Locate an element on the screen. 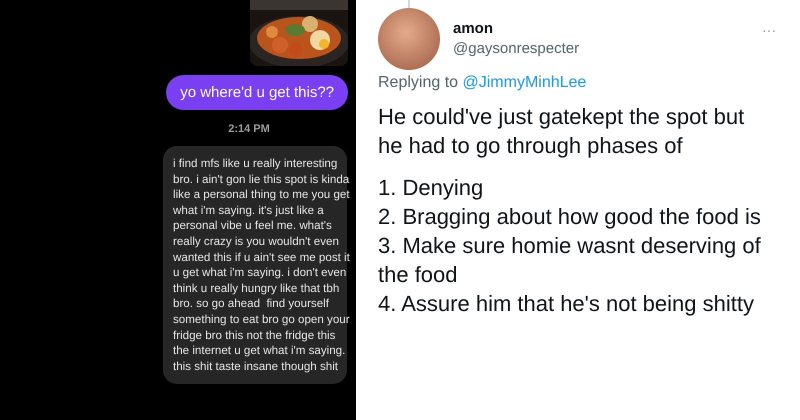 The image size is (800, 420). display-name: amon is located at coordinates (607, 28).